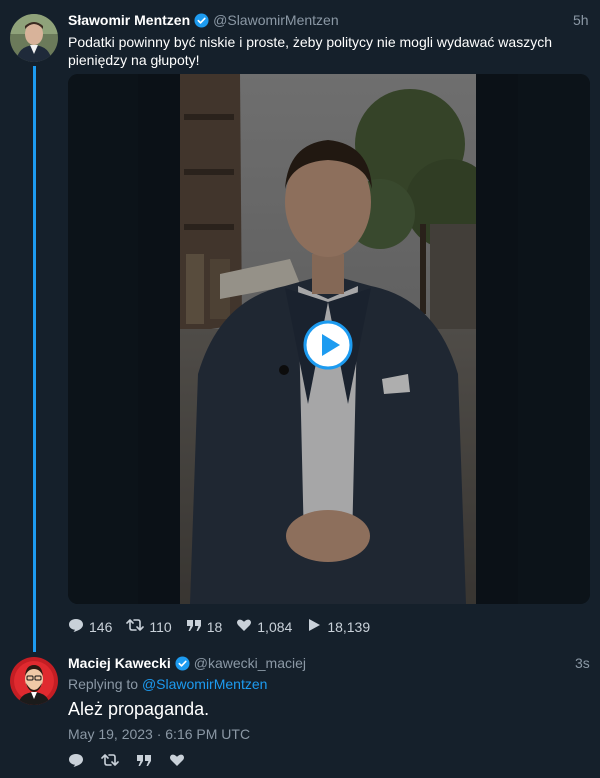 The image size is (600, 778). What do you see at coordinates (582, 663) in the screenshot?
I see `reply-time: 3s` at bounding box center [582, 663].